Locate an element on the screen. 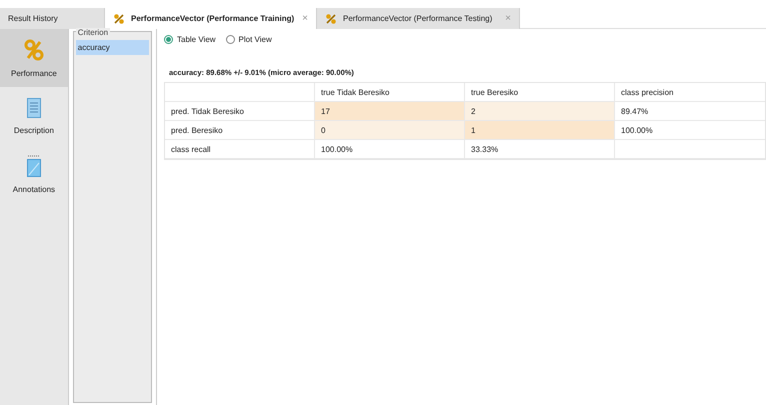  sidebar-item: Description is located at coordinates (34, 116).